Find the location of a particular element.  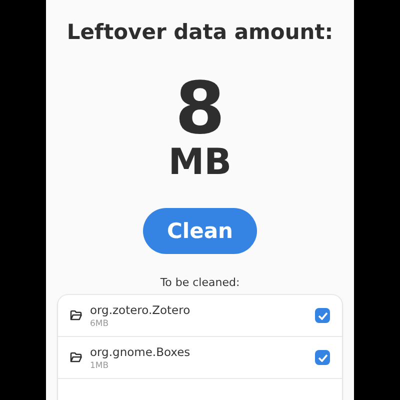

list-title: To be cleaned: is located at coordinates (200, 282).